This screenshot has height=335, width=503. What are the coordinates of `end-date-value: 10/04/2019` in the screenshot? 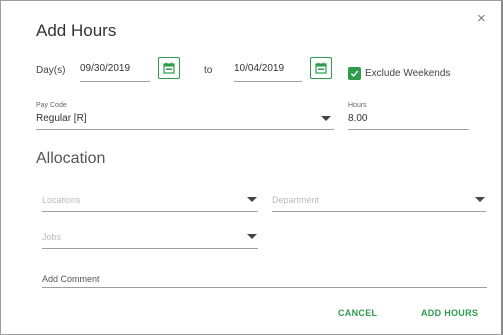 It's located at (259, 68).